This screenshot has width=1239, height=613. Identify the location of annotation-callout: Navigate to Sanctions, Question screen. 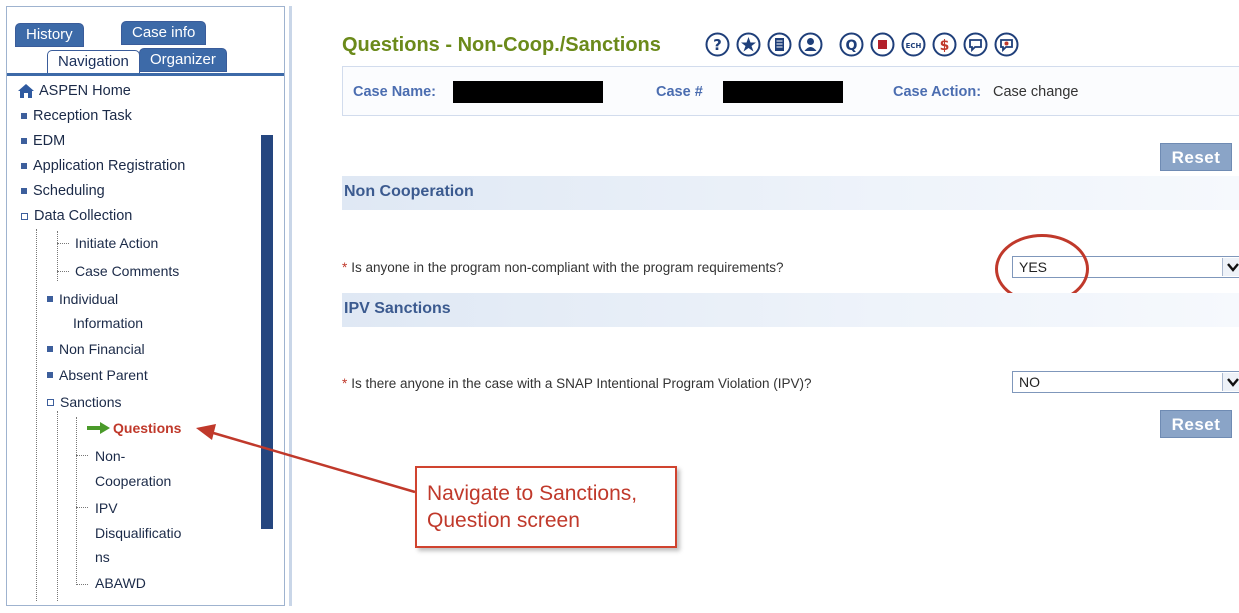
(546, 507).